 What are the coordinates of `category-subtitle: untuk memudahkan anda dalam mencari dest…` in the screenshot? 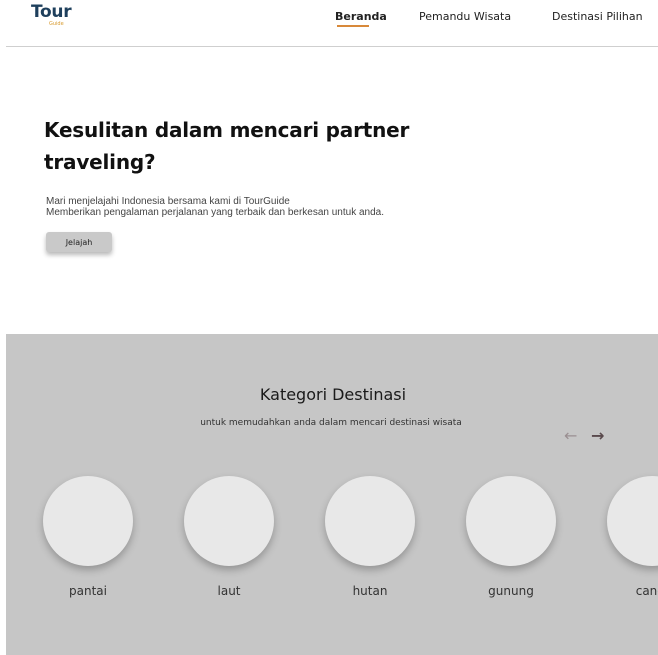 It's located at (331, 423).